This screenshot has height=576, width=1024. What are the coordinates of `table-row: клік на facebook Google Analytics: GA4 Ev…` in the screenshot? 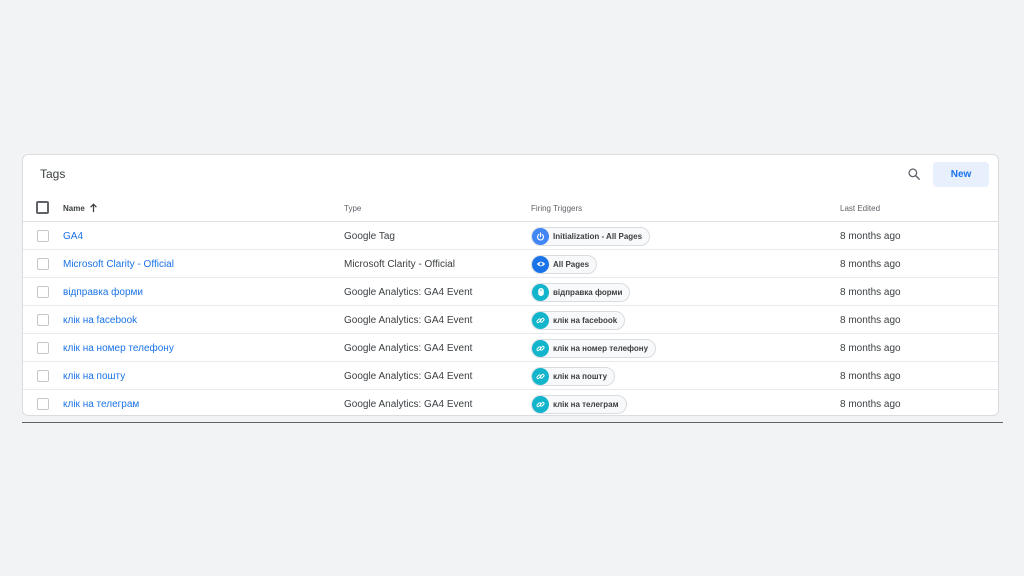 It's located at (510, 320).